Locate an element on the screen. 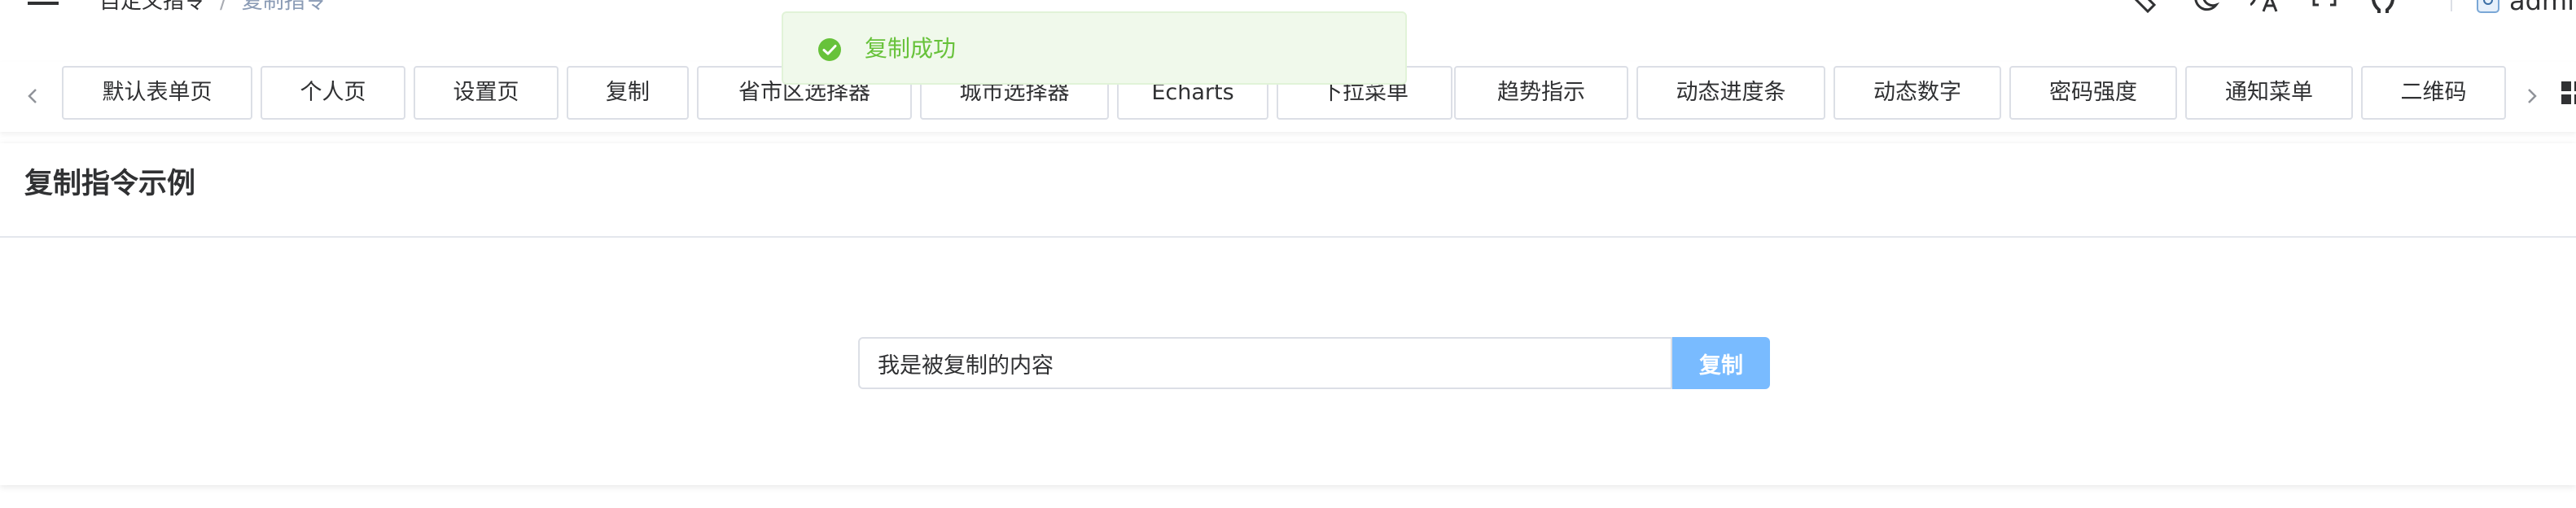 The width and height of the screenshot is (2576, 508). header-tools is located at coordinates (2271, 6).